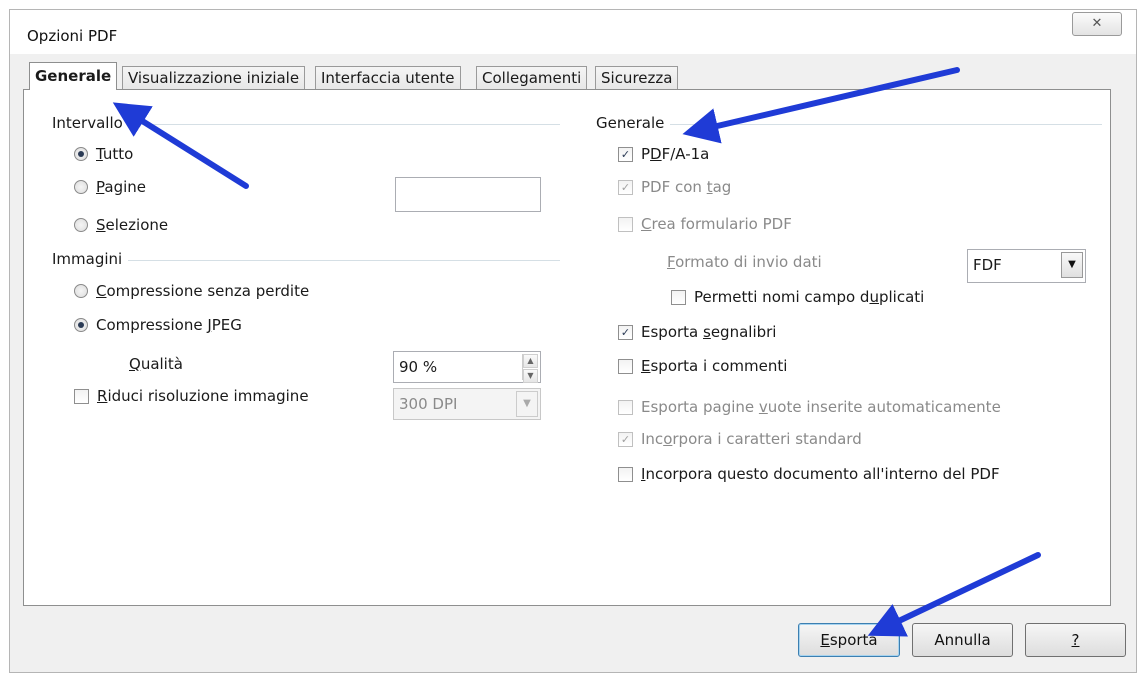  Describe the element at coordinates (697, 332) in the screenshot. I see `checkbox-esporta-segnalibri: ✓ Esporta segnalibri` at that location.